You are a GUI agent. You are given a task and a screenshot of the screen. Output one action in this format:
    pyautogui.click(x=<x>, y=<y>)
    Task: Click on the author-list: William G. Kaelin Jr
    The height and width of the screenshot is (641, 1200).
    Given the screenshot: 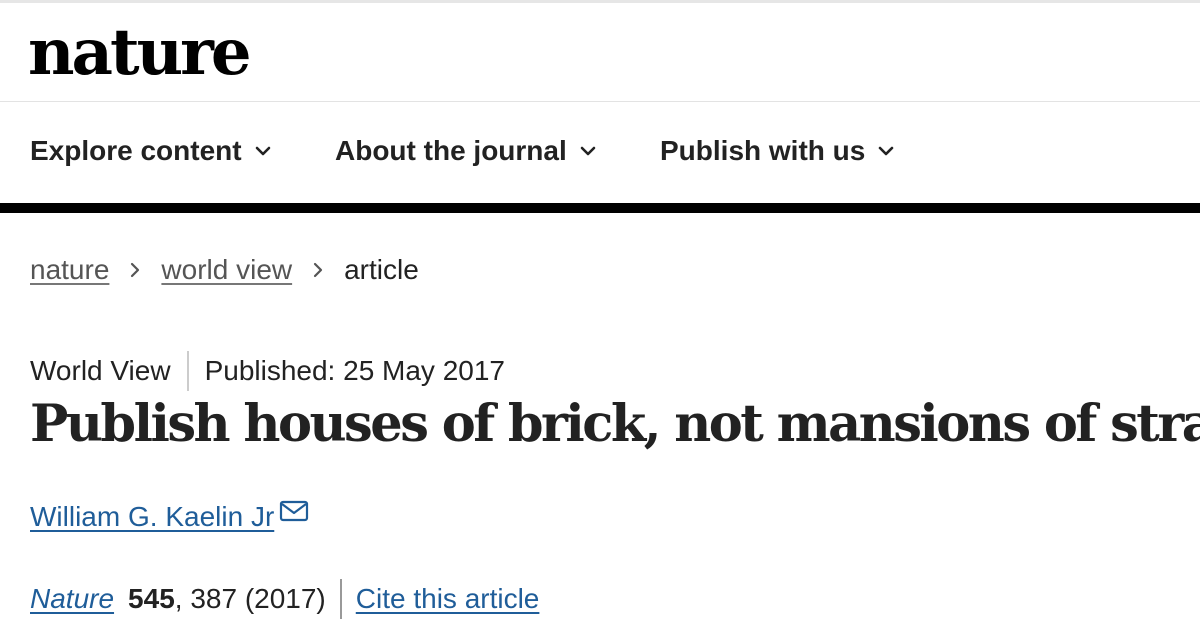 What is the action you would take?
    pyautogui.click(x=170, y=517)
    